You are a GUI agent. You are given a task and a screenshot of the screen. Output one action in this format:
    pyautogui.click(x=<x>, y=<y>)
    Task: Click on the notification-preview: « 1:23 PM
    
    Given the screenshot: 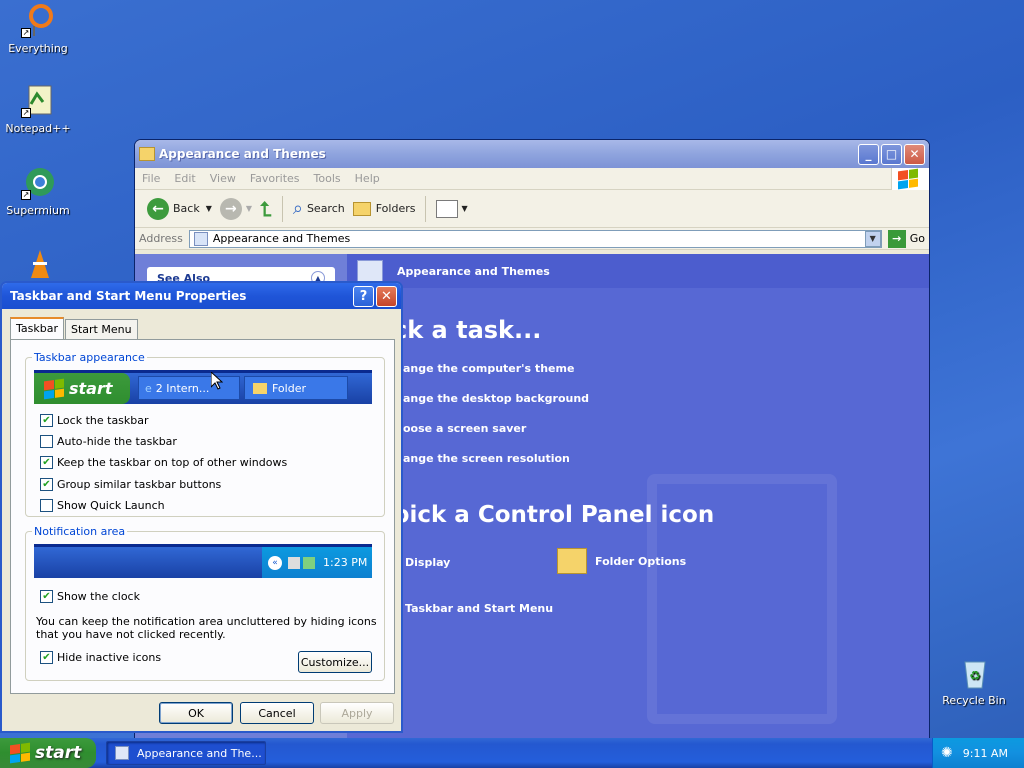 What is the action you would take?
    pyautogui.click(x=203, y=561)
    